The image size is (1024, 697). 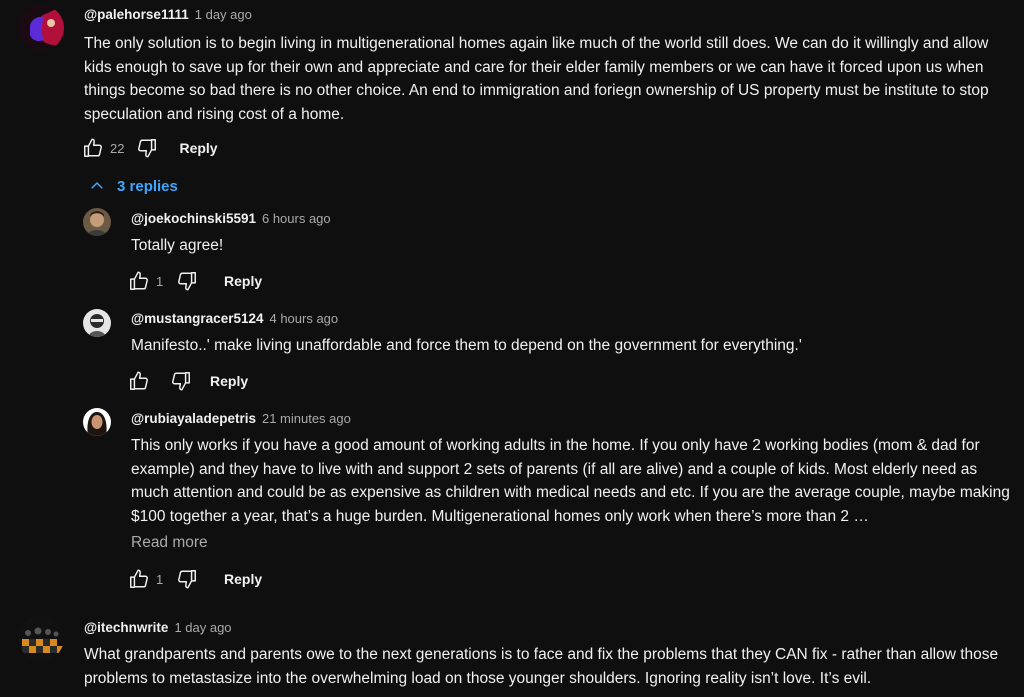 What do you see at coordinates (177, 245) in the screenshot?
I see `reply-text: Totally agree!` at bounding box center [177, 245].